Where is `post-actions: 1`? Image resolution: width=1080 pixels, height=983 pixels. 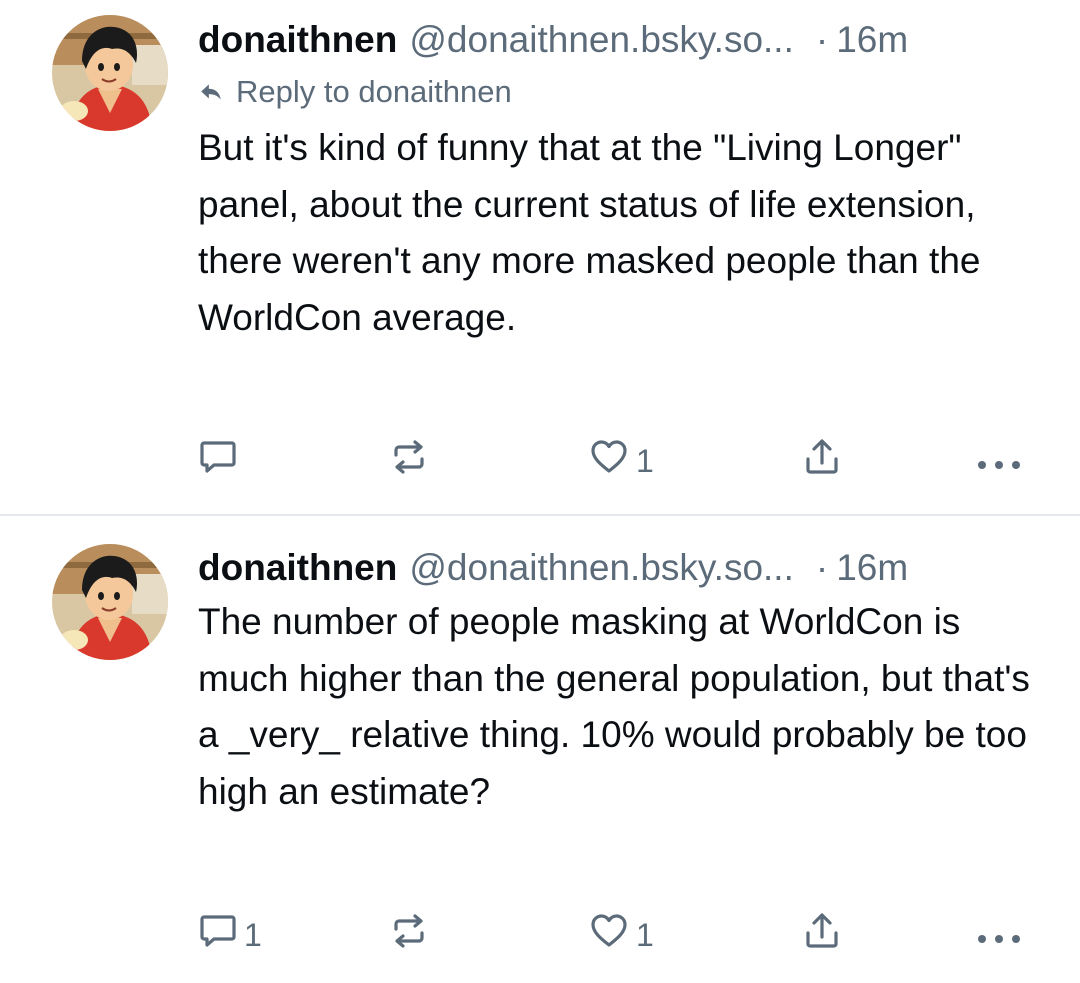
post-actions: 1 is located at coordinates (619, 461).